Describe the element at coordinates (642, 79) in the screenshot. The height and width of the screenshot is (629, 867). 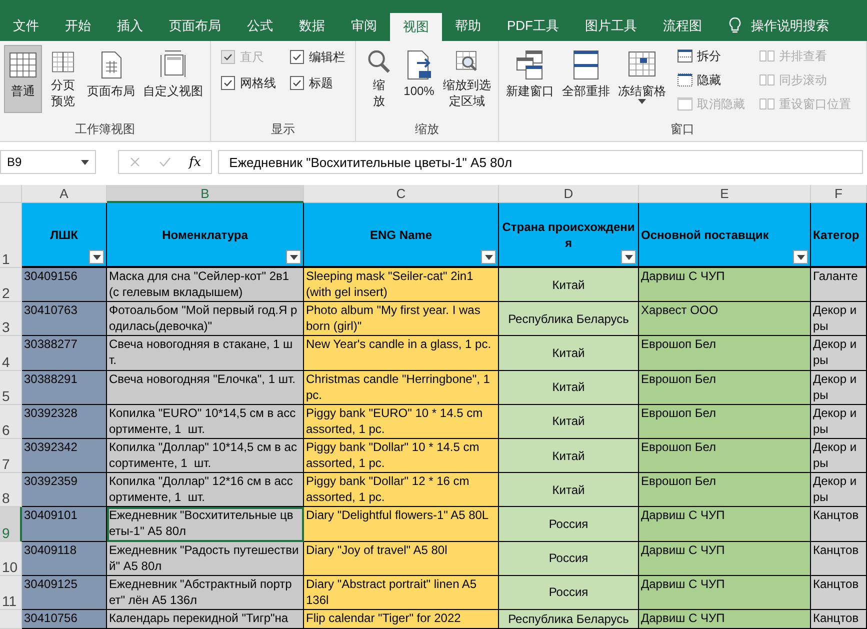
I see `ribbon-button: 冻结窗格` at that location.